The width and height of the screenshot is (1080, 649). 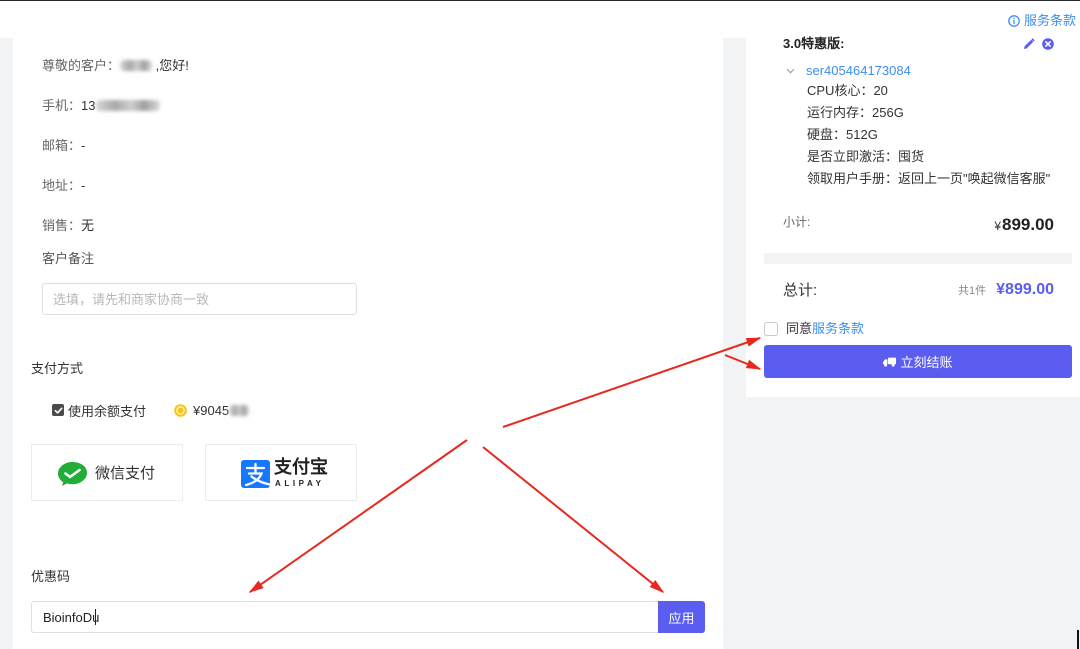 I want to click on item-toggle: ser405464173084, so click(x=848, y=71).